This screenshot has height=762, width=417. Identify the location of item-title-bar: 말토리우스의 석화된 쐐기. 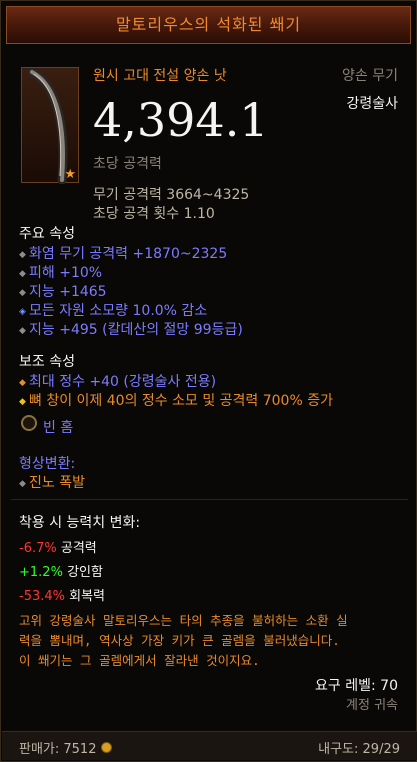
(208, 25).